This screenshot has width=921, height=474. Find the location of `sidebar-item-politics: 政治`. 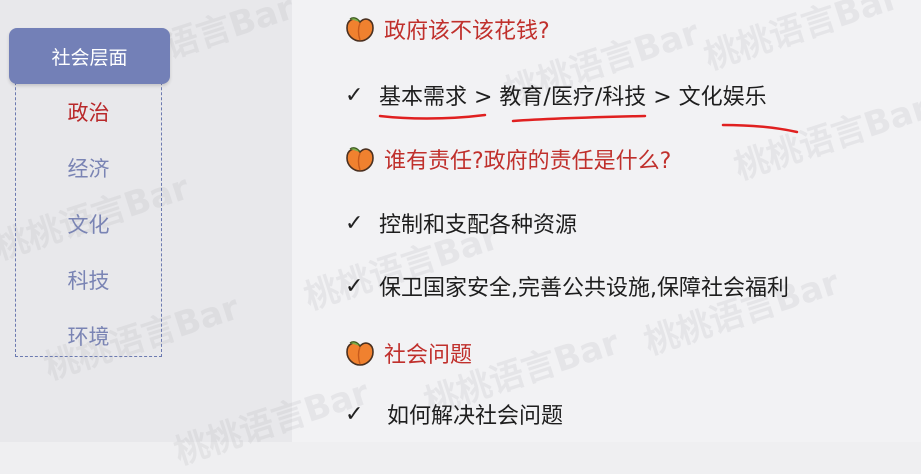

sidebar-item-politics: 政治 is located at coordinates (88, 112).